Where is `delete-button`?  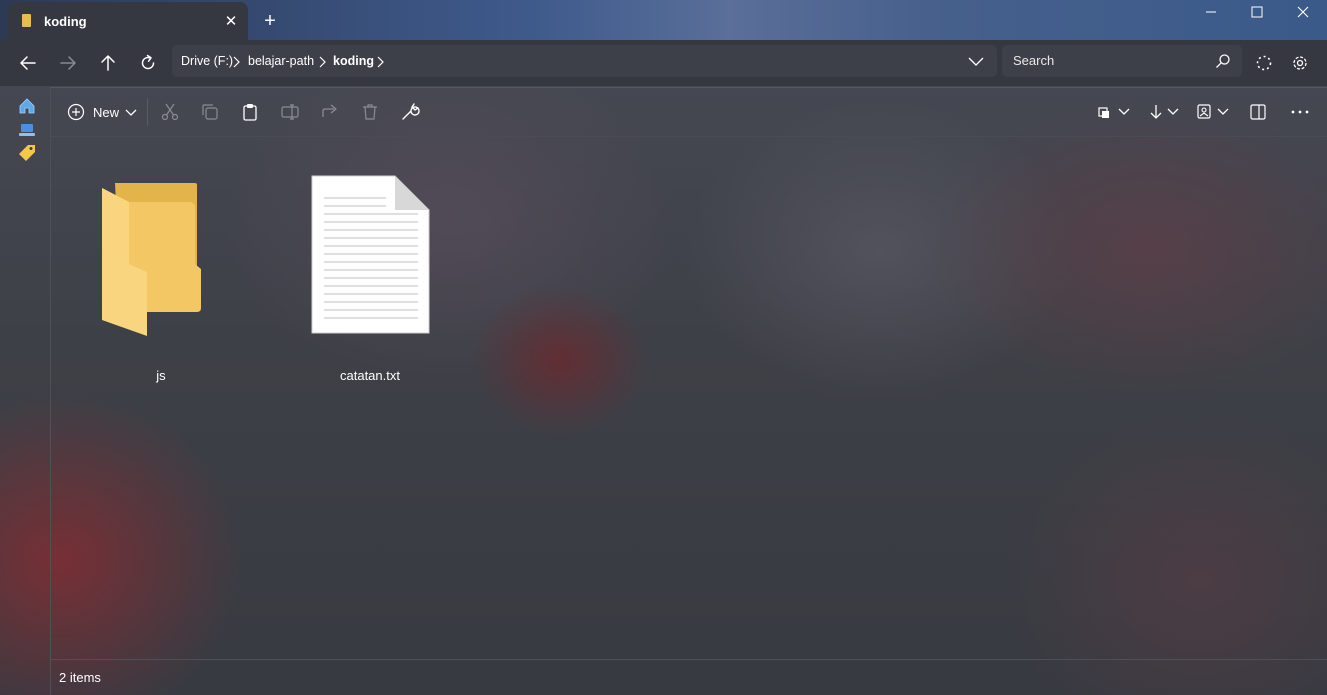 delete-button is located at coordinates (370, 112).